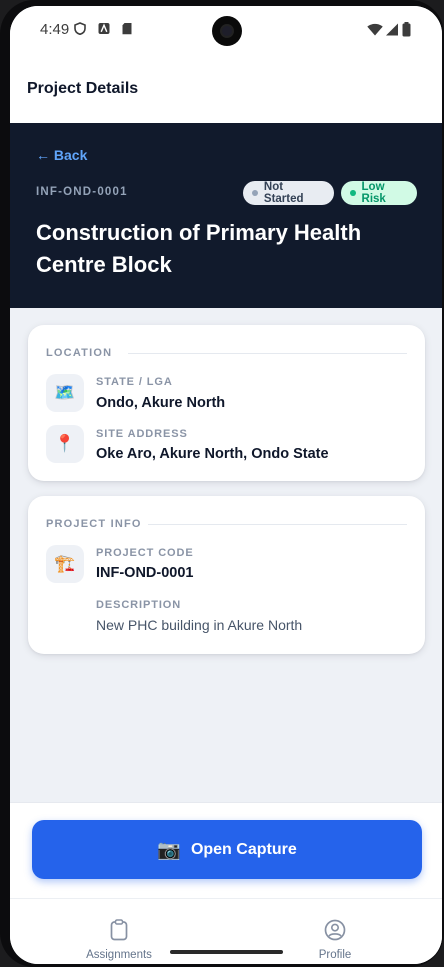  I want to click on project-code-label: PROJECT CODE, so click(145, 553).